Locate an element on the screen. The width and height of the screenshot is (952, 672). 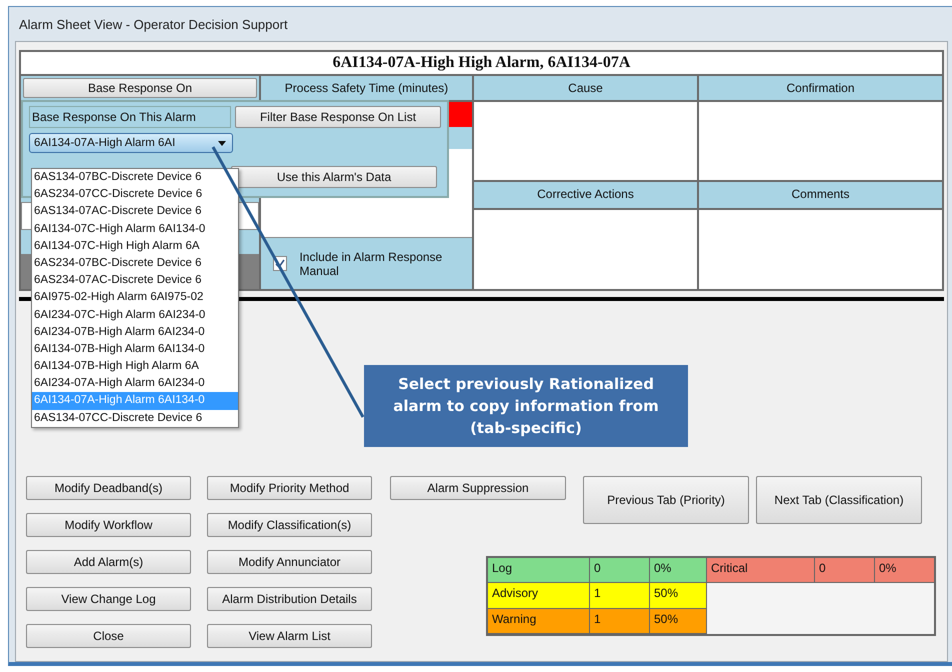
column-header: Corrective Actions is located at coordinates (585, 195).